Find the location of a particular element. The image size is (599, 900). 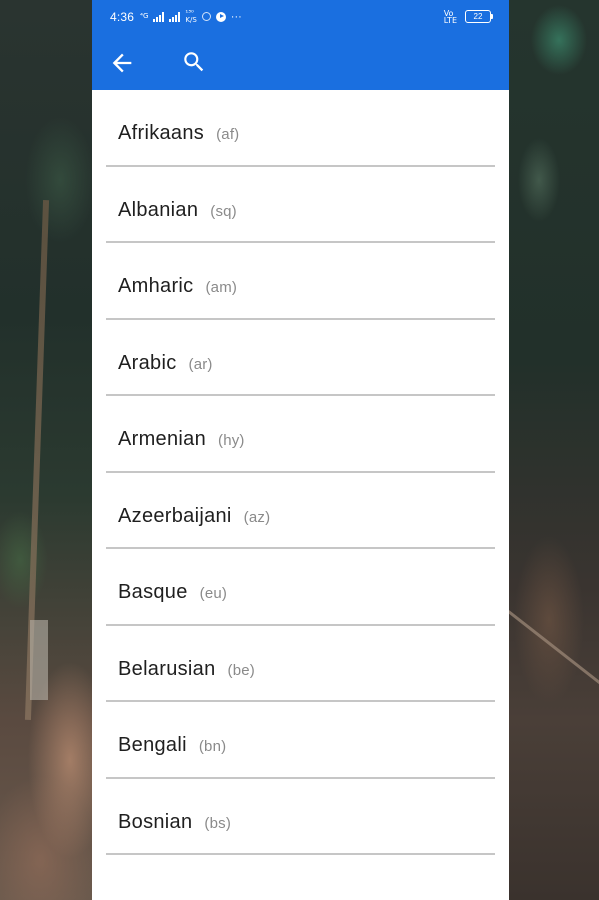

language-code: (am) is located at coordinates (221, 287).